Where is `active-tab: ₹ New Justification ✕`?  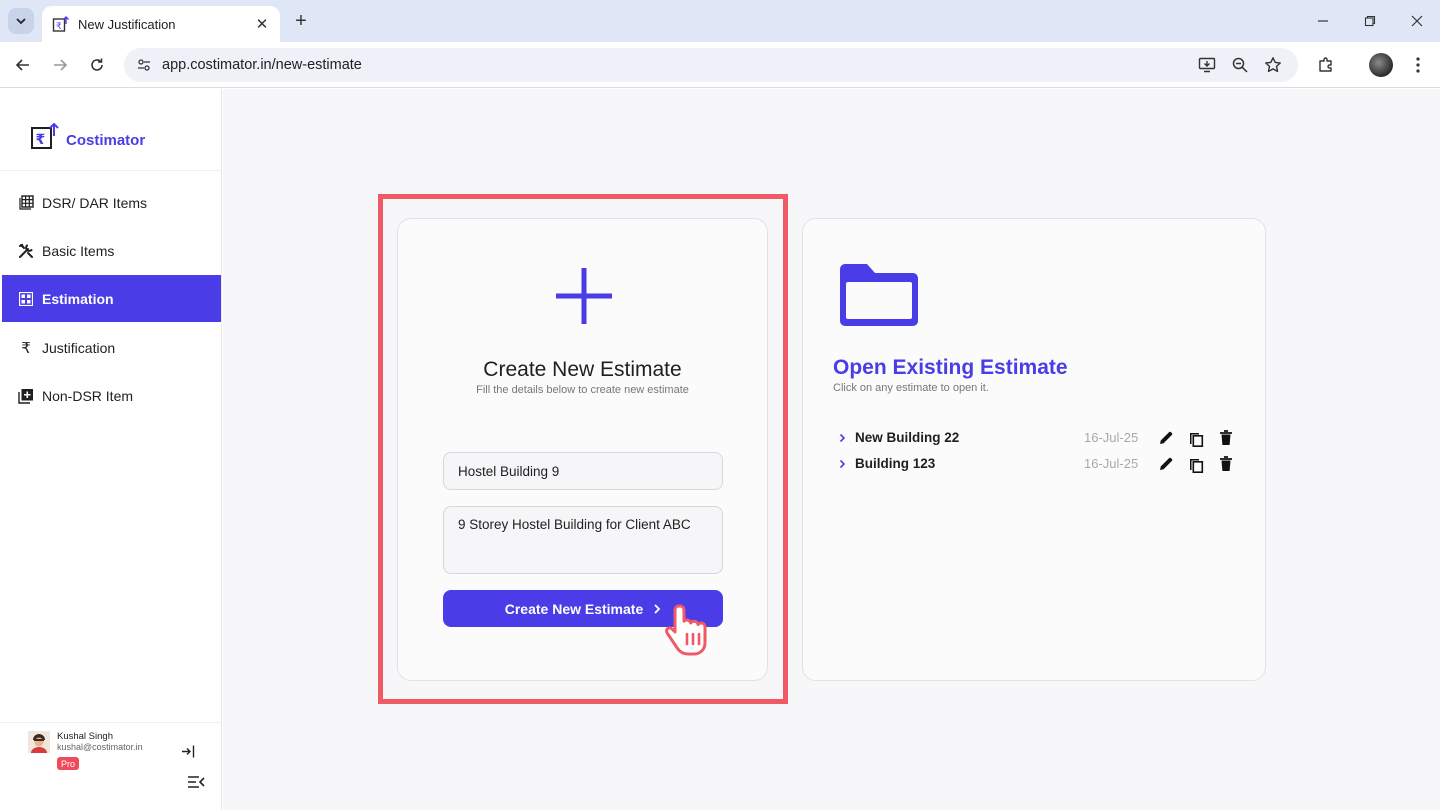 active-tab: ₹ New Justification ✕ is located at coordinates (161, 24).